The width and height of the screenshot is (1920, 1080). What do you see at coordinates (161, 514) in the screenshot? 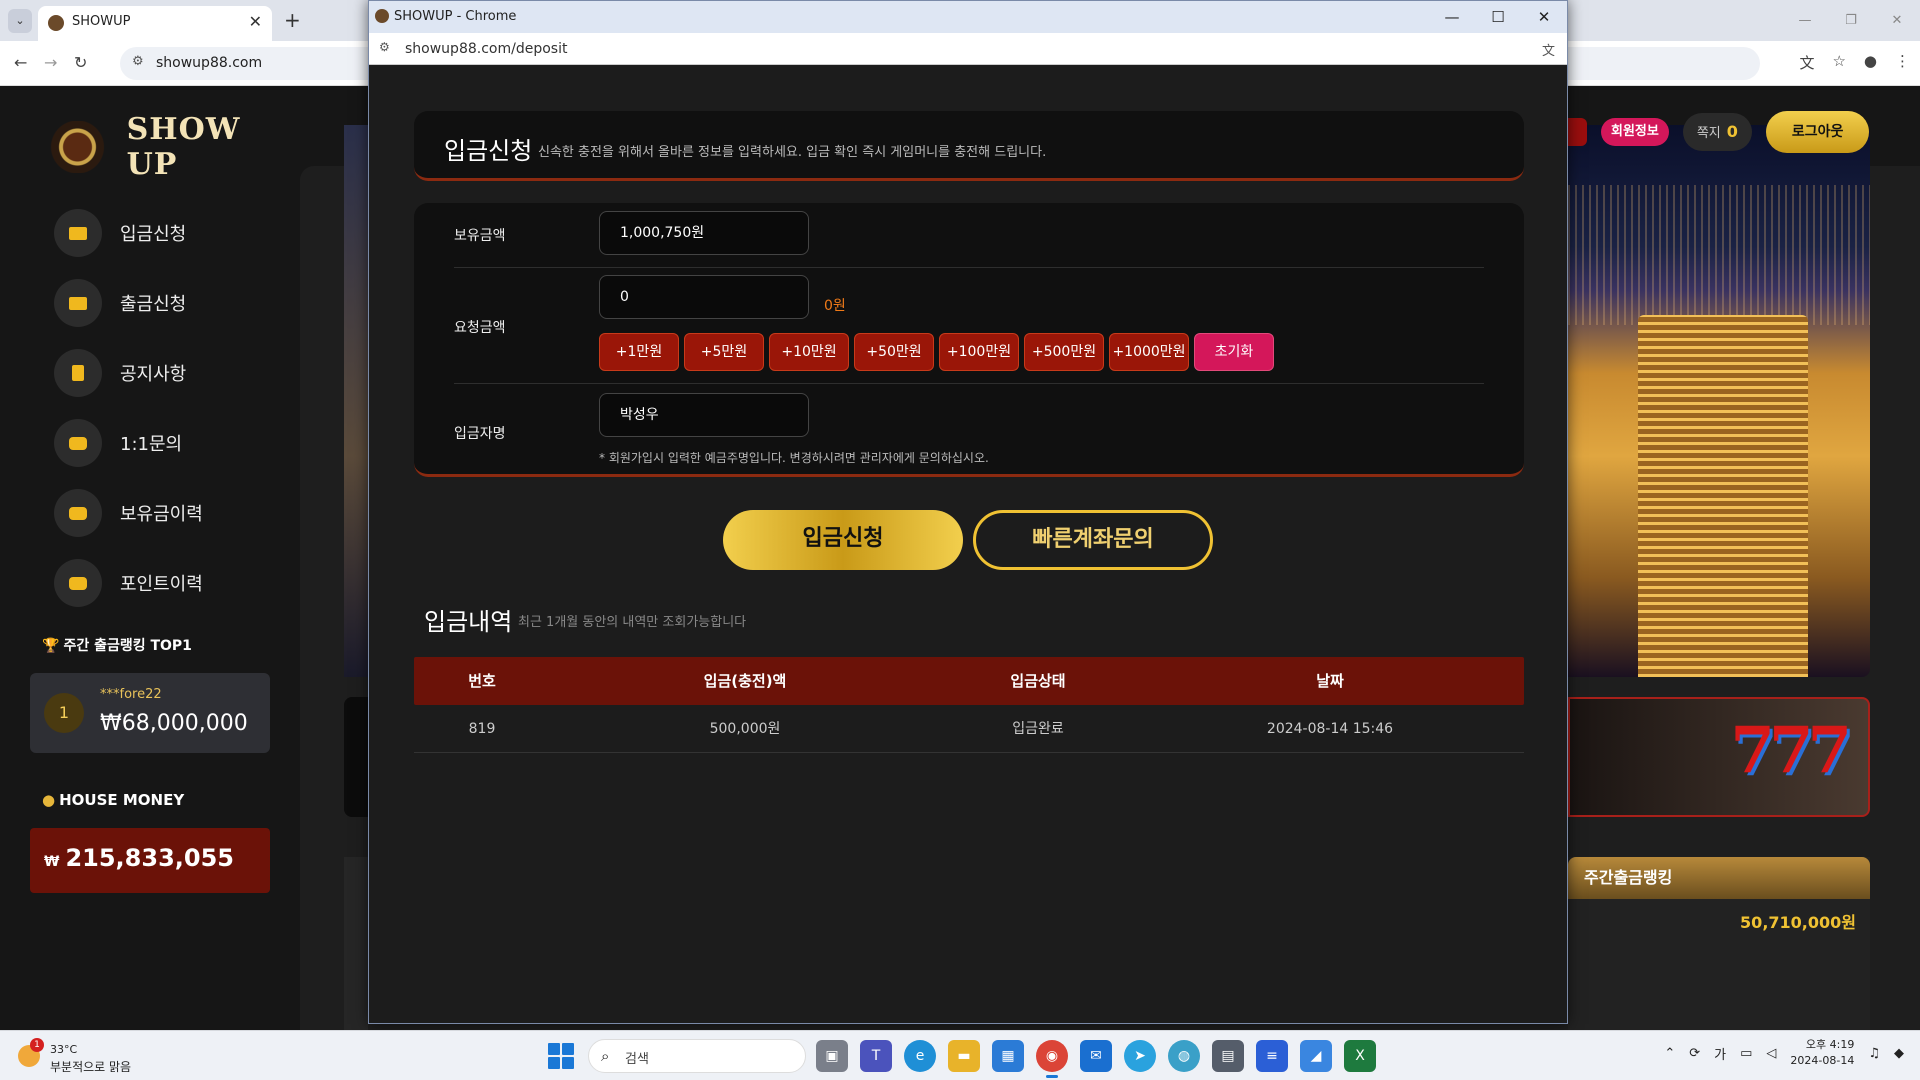
I see `sidebar-item-label: 보유금이력` at bounding box center [161, 514].